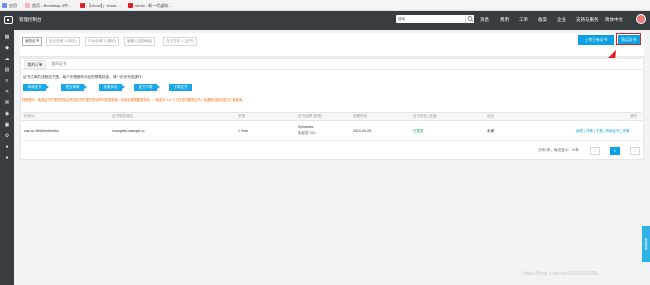 The height and width of the screenshot is (285, 650). I want to click on cell-status: 已签发, so click(418, 131).